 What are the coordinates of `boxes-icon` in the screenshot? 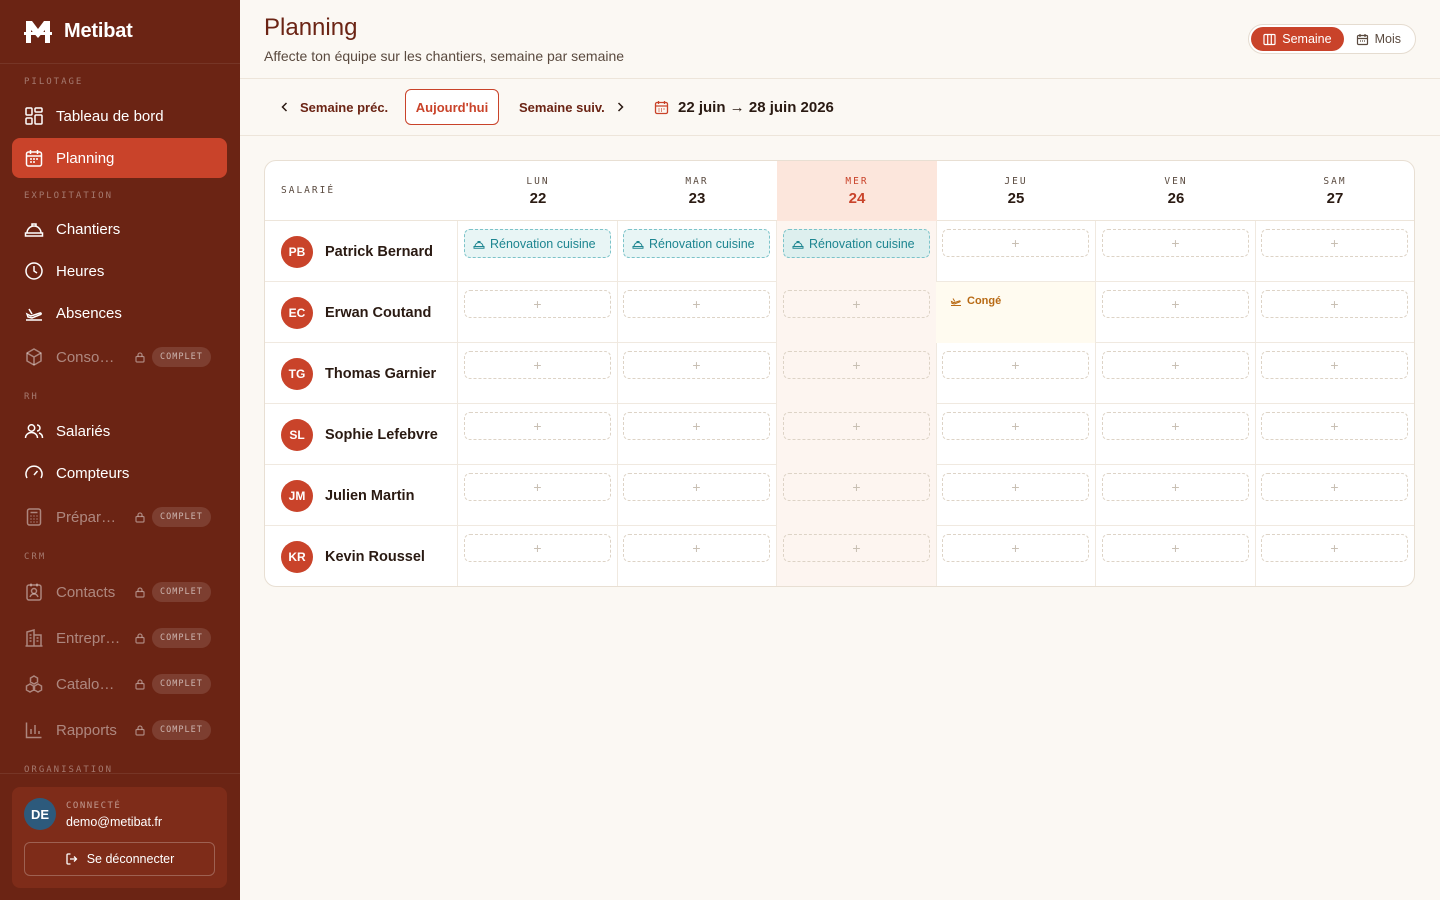 It's located at (34, 684).